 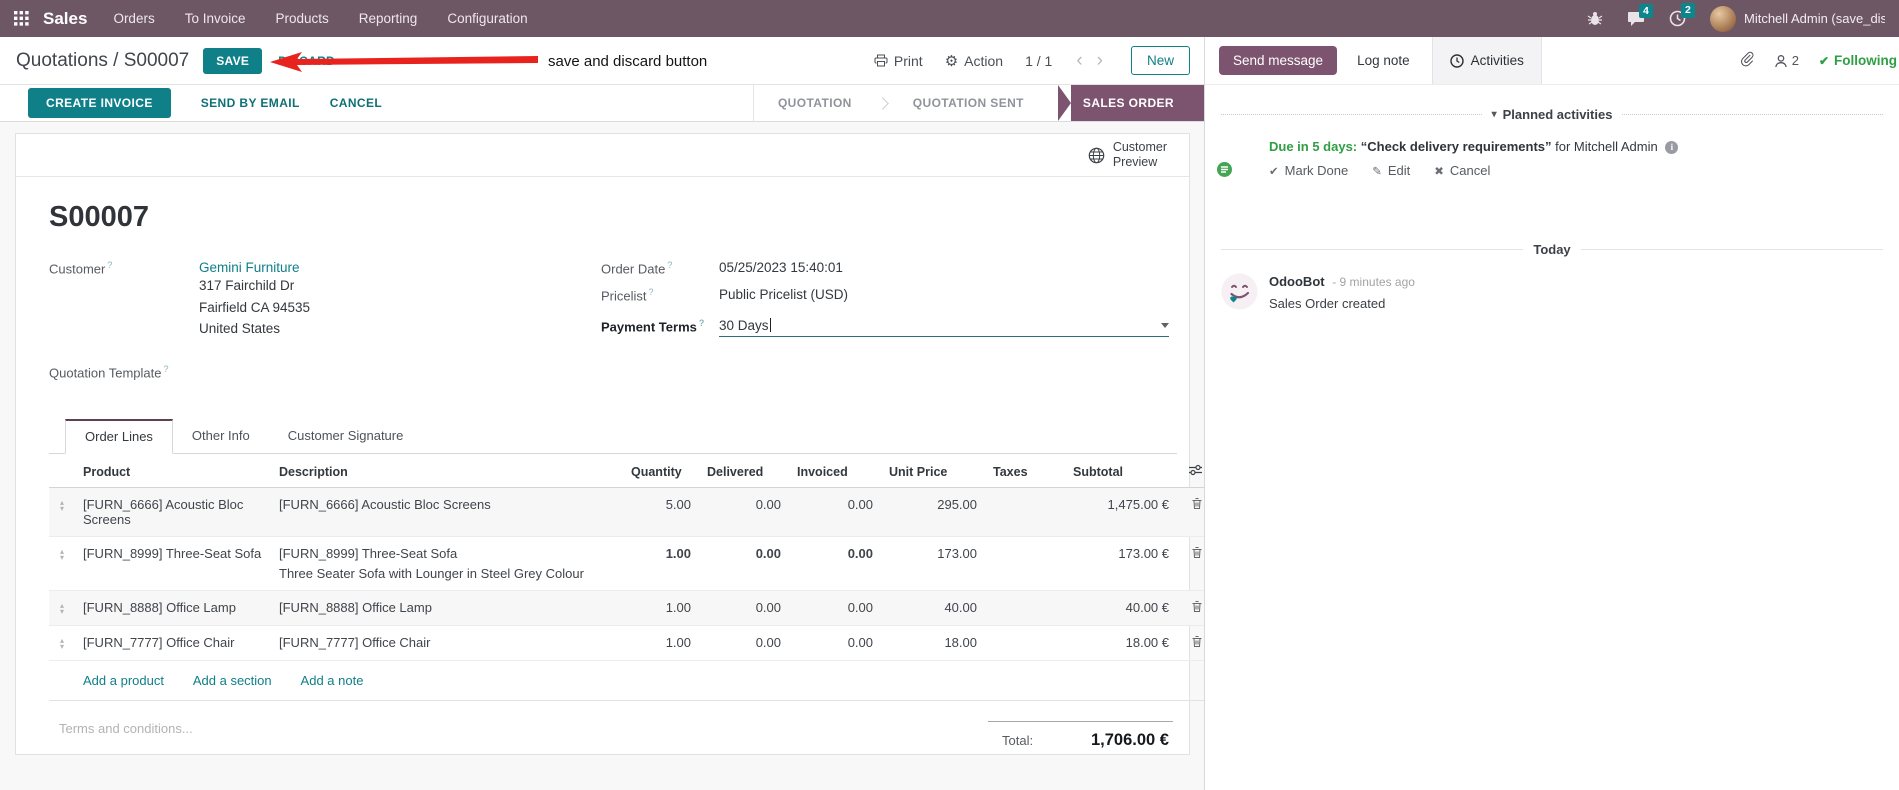 What do you see at coordinates (1121, 471) in the screenshot?
I see `col-subtotal: Subtotal` at bounding box center [1121, 471].